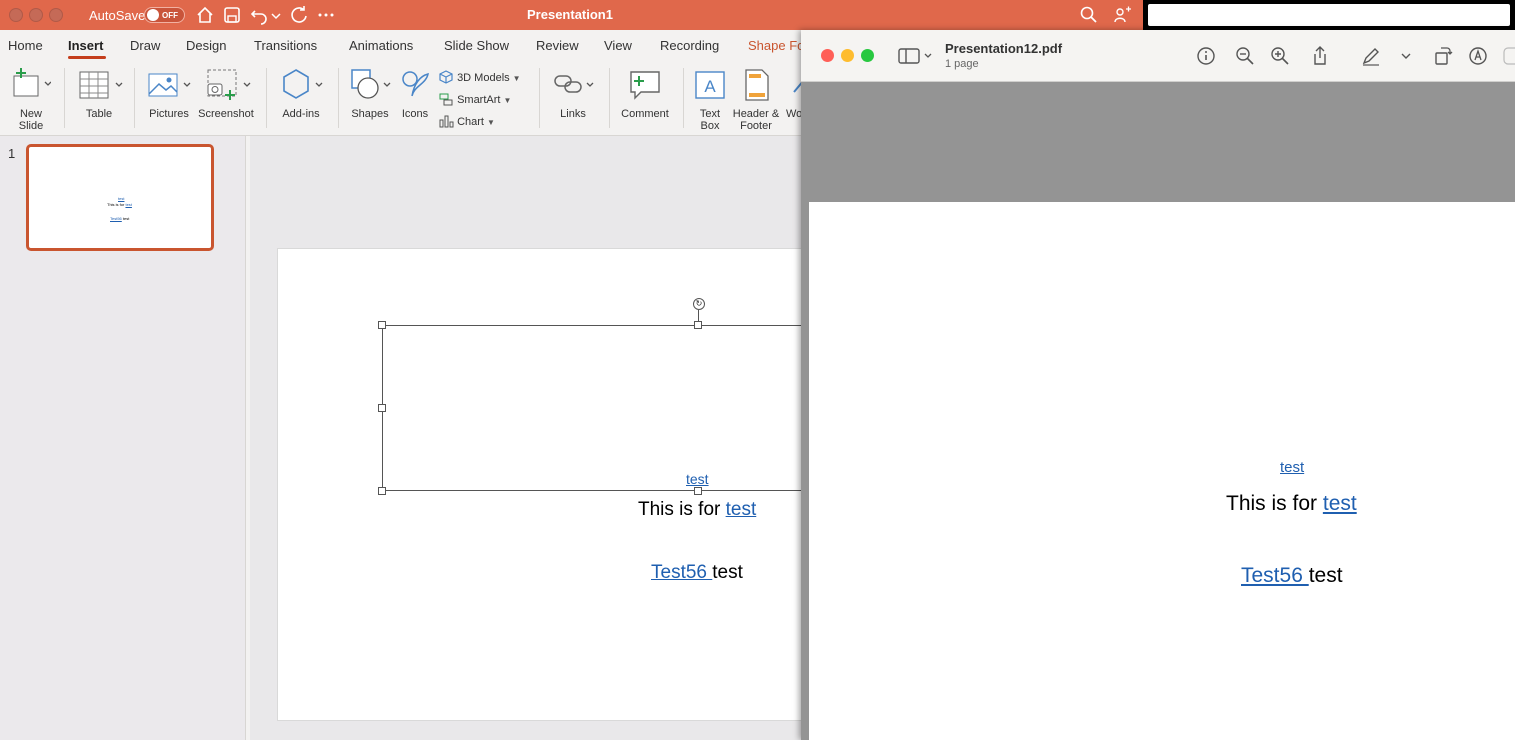 The height and width of the screenshot is (740, 1515). Describe the element at coordinates (381, 45) in the screenshot. I see `tab-animations: Animations` at that location.